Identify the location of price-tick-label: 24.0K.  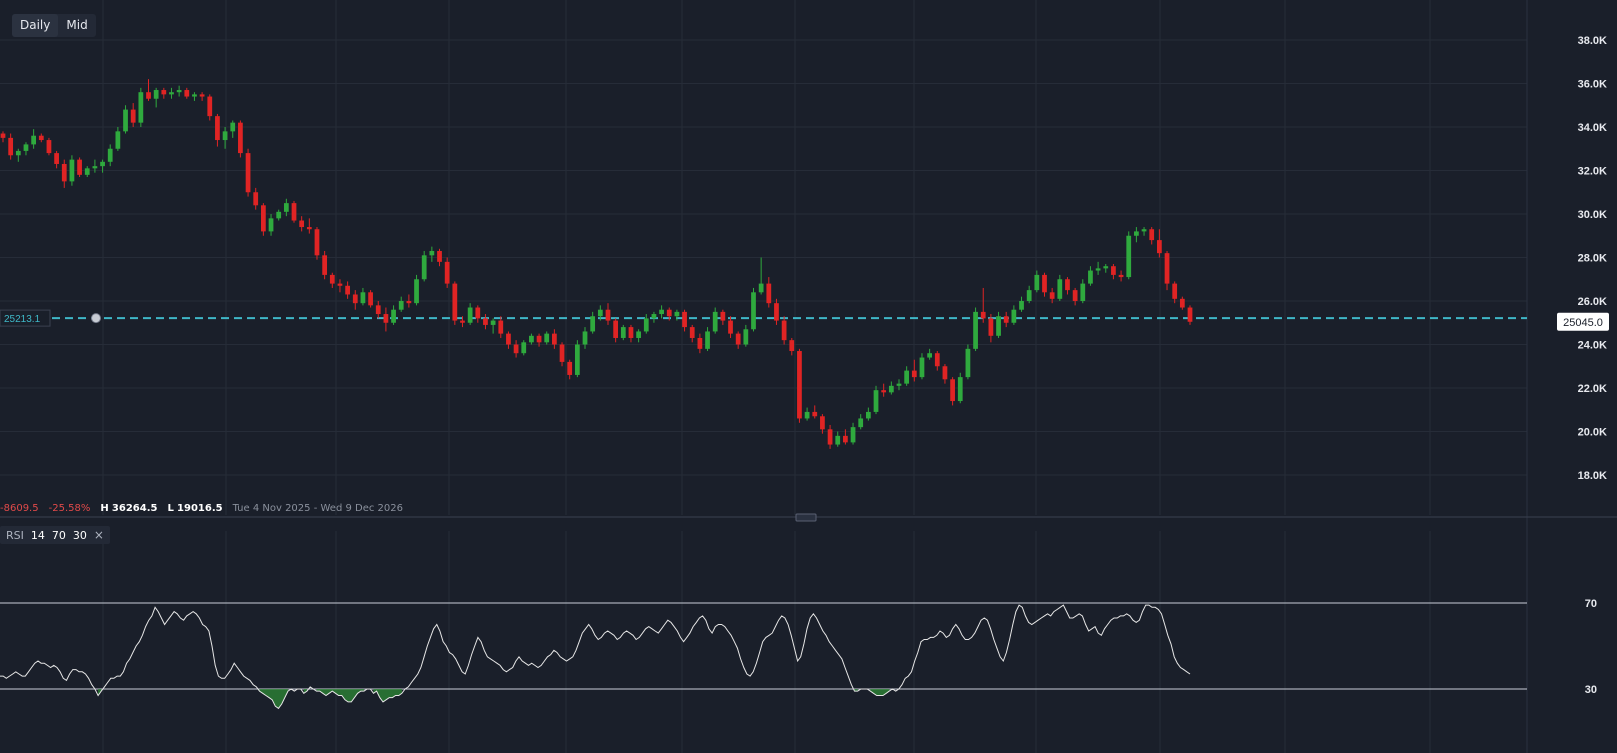
(1592, 346).